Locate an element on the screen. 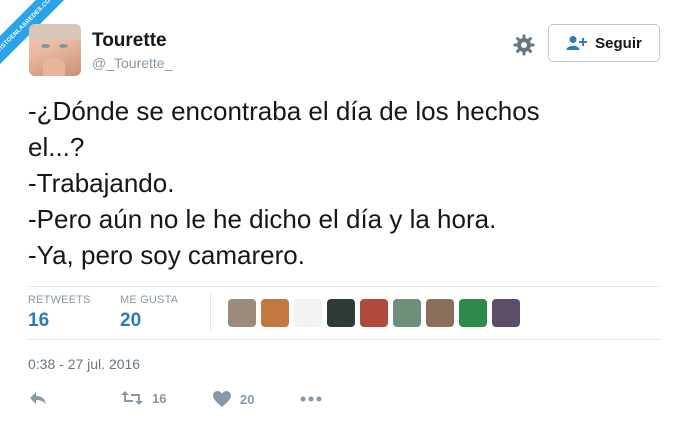 This screenshot has width=700, height=436. heart-icon is located at coordinates (222, 399).